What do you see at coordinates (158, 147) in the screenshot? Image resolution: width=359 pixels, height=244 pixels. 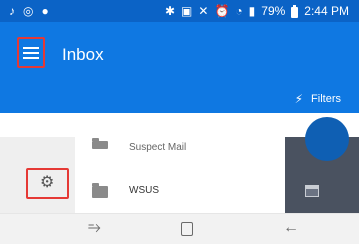 I see `folder-label: Suspect Mail` at bounding box center [158, 147].